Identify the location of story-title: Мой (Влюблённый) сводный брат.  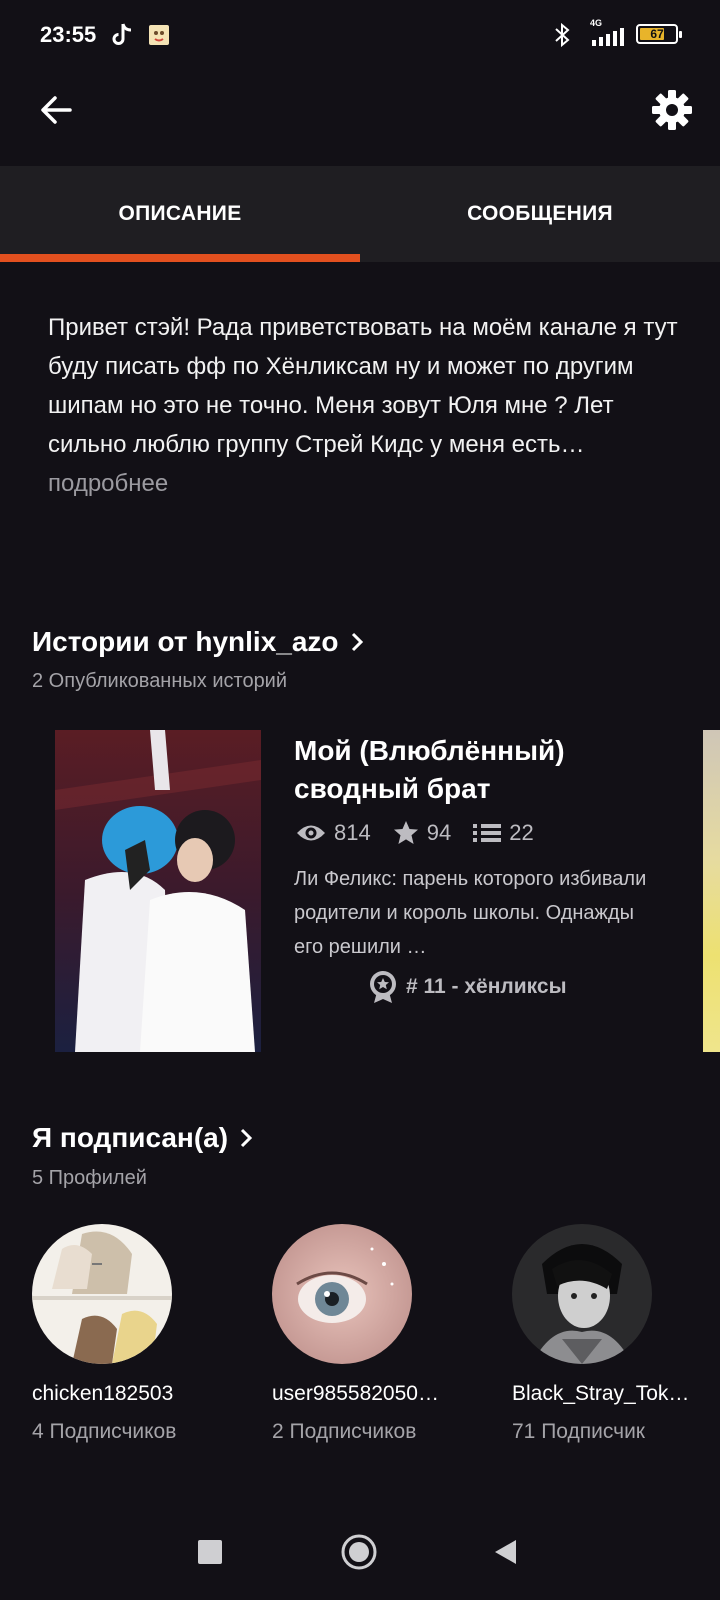
(489, 770).